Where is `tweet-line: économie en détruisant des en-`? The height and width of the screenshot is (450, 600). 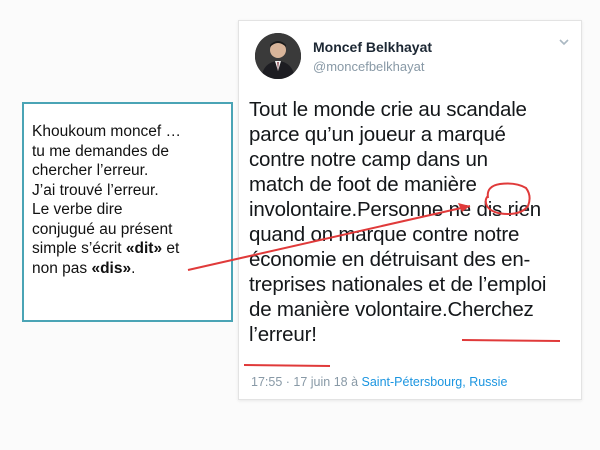
tweet-line: économie en détruisant des en- is located at coordinates (390, 259).